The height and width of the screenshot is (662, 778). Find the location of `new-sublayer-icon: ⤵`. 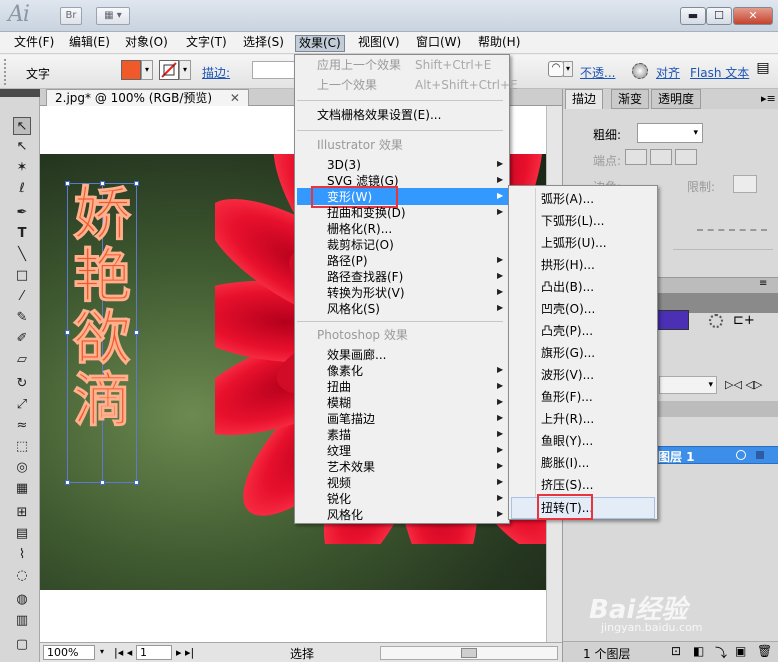

new-sublayer-icon: ⤵ is located at coordinates (721, 652).